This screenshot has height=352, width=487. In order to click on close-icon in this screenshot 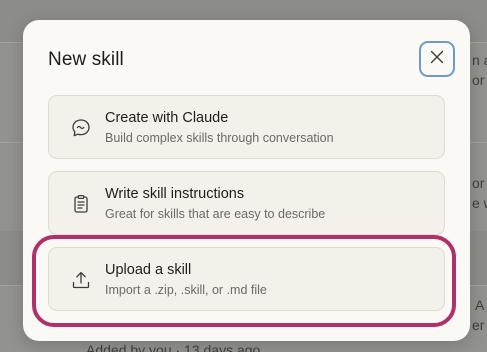, I will do `click(437, 59)`.